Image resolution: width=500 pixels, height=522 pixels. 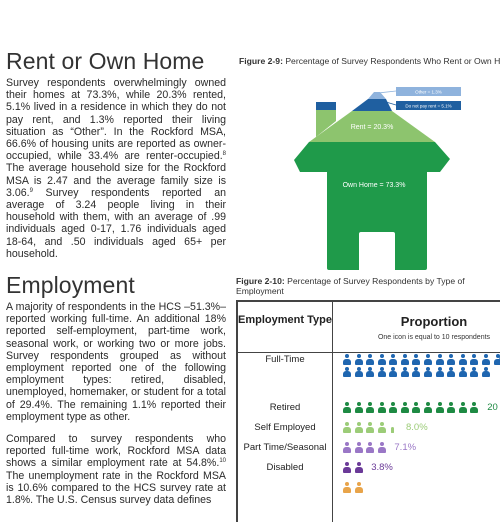 What do you see at coordinates (70, 285) in the screenshot?
I see `employment-heading: Employment` at bounding box center [70, 285].